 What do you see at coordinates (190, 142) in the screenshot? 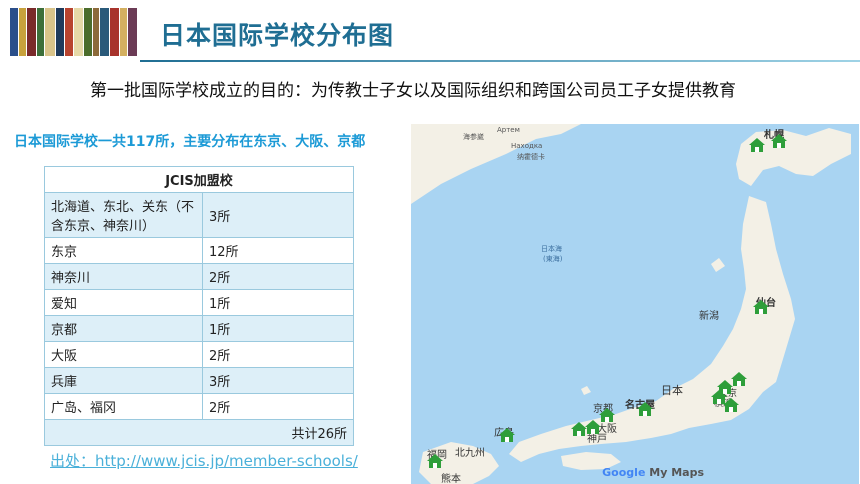
I see `summary-heading: 日本国际学校一共117所，主要分布在东京、大阪、京都` at bounding box center [190, 142].